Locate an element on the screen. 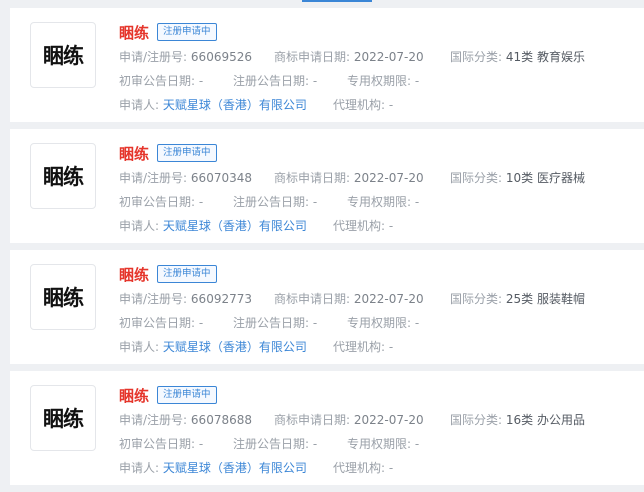  reg-no-value: 66070348 is located at coordinates (221, 178).